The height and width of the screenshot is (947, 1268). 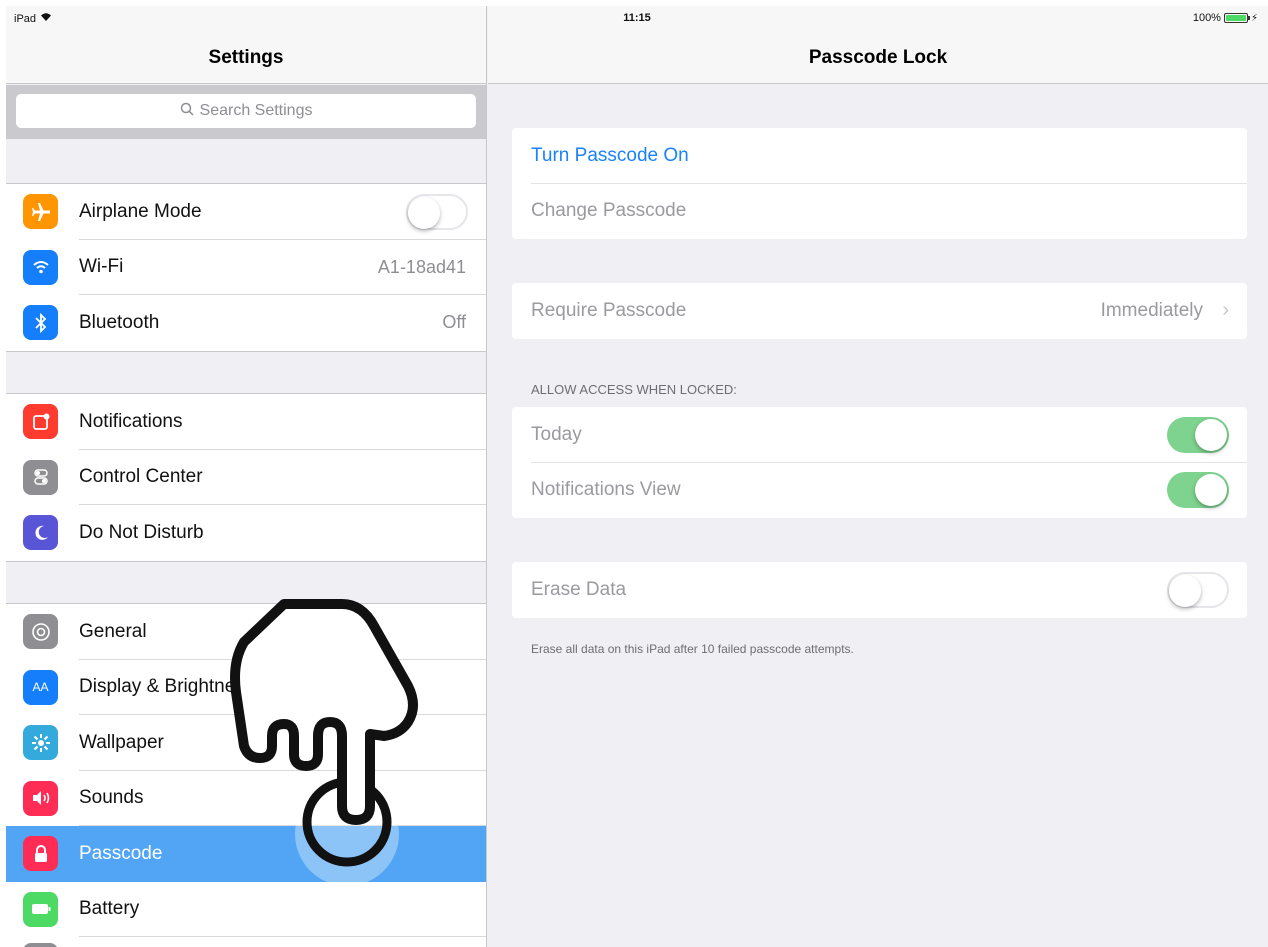 I want to click on sidebar-item-label: Sounds, so click(x=111, y=798).